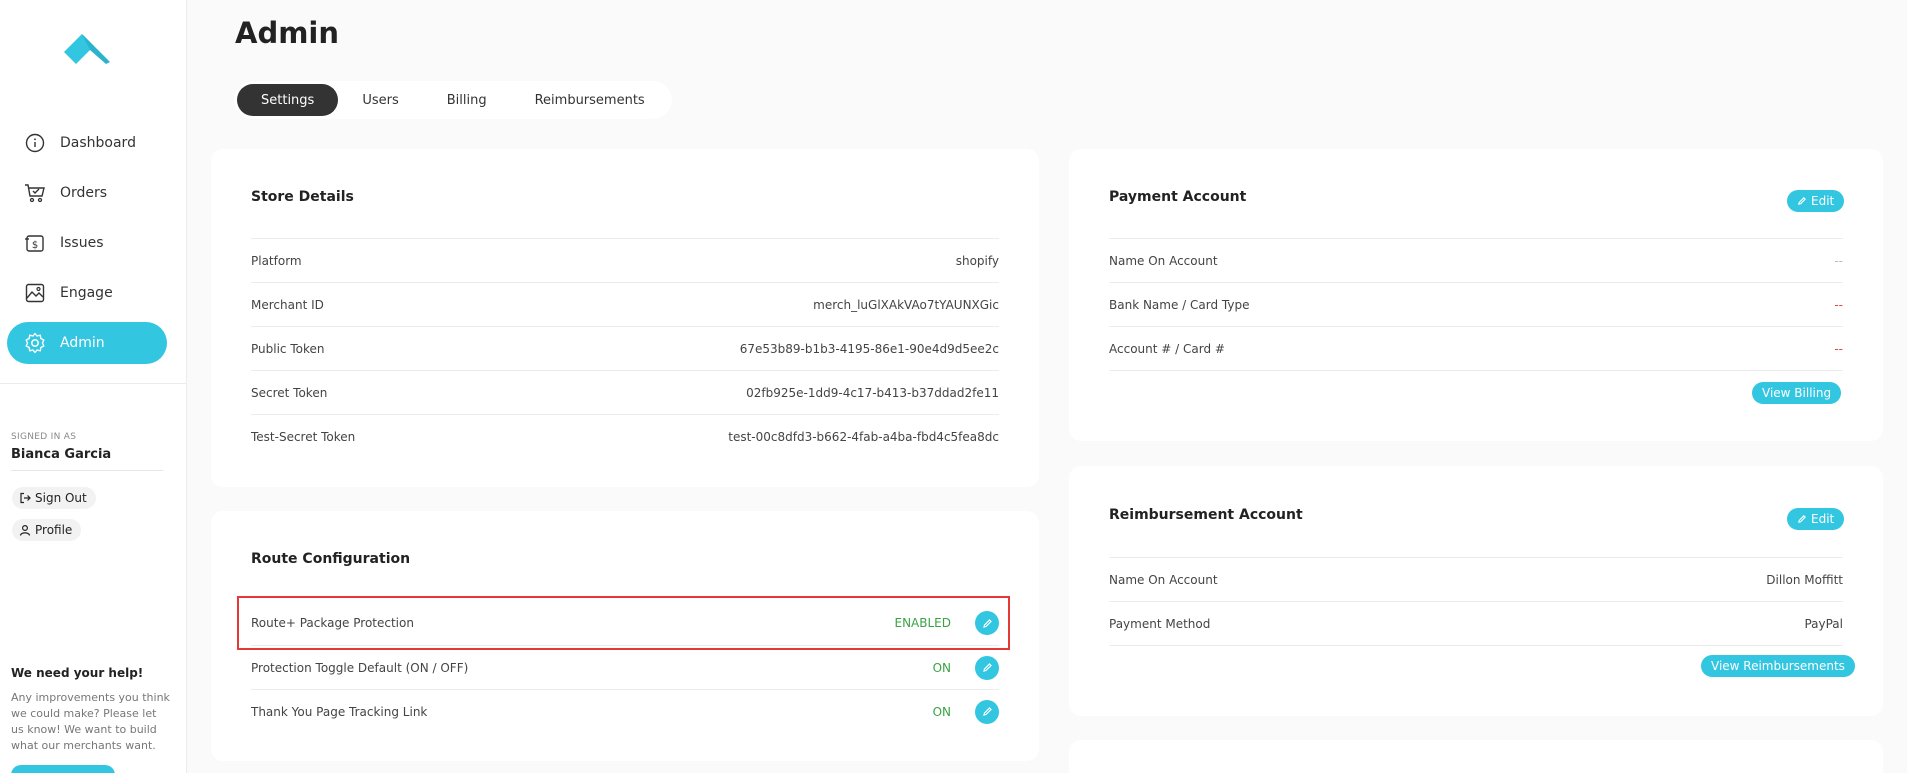 This screenshot has width=1907, height=773. What do you see at coordinates (54, 498) in the screenshot?
I see `sign-out-button: Sign Out` at bounding box center [54, 498].